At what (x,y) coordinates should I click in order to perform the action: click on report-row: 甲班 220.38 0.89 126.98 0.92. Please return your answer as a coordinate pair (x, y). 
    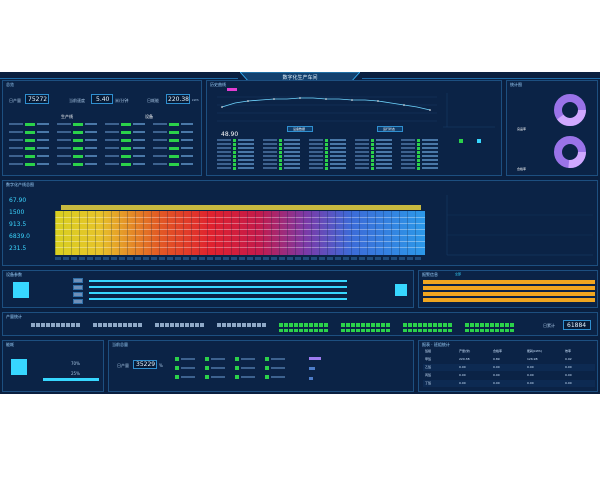
    Looking at the image, I should click on (509, 359).